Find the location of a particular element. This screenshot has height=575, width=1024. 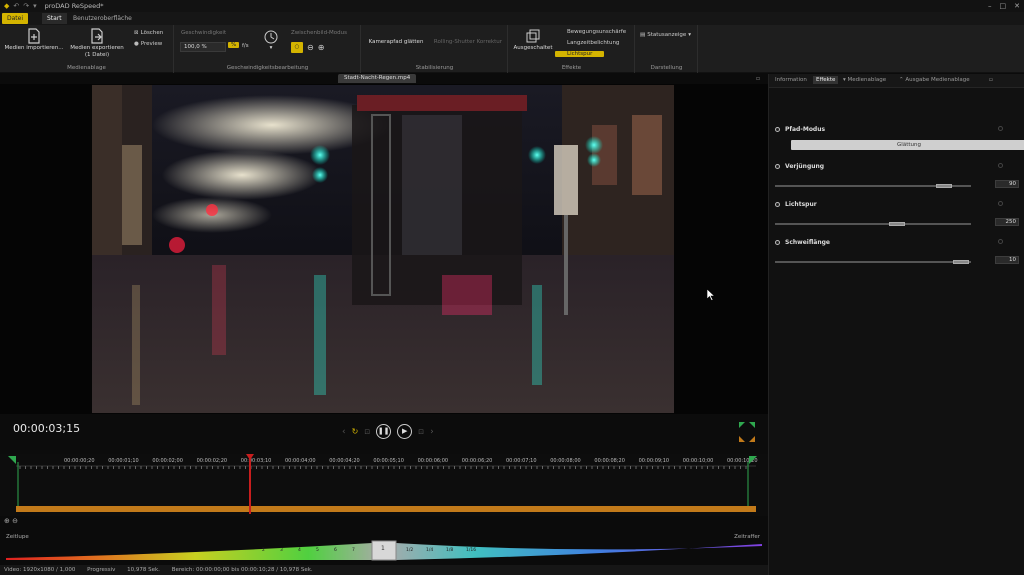

speed-title: Geschwindigkeit is located at coordinates (204, 33).